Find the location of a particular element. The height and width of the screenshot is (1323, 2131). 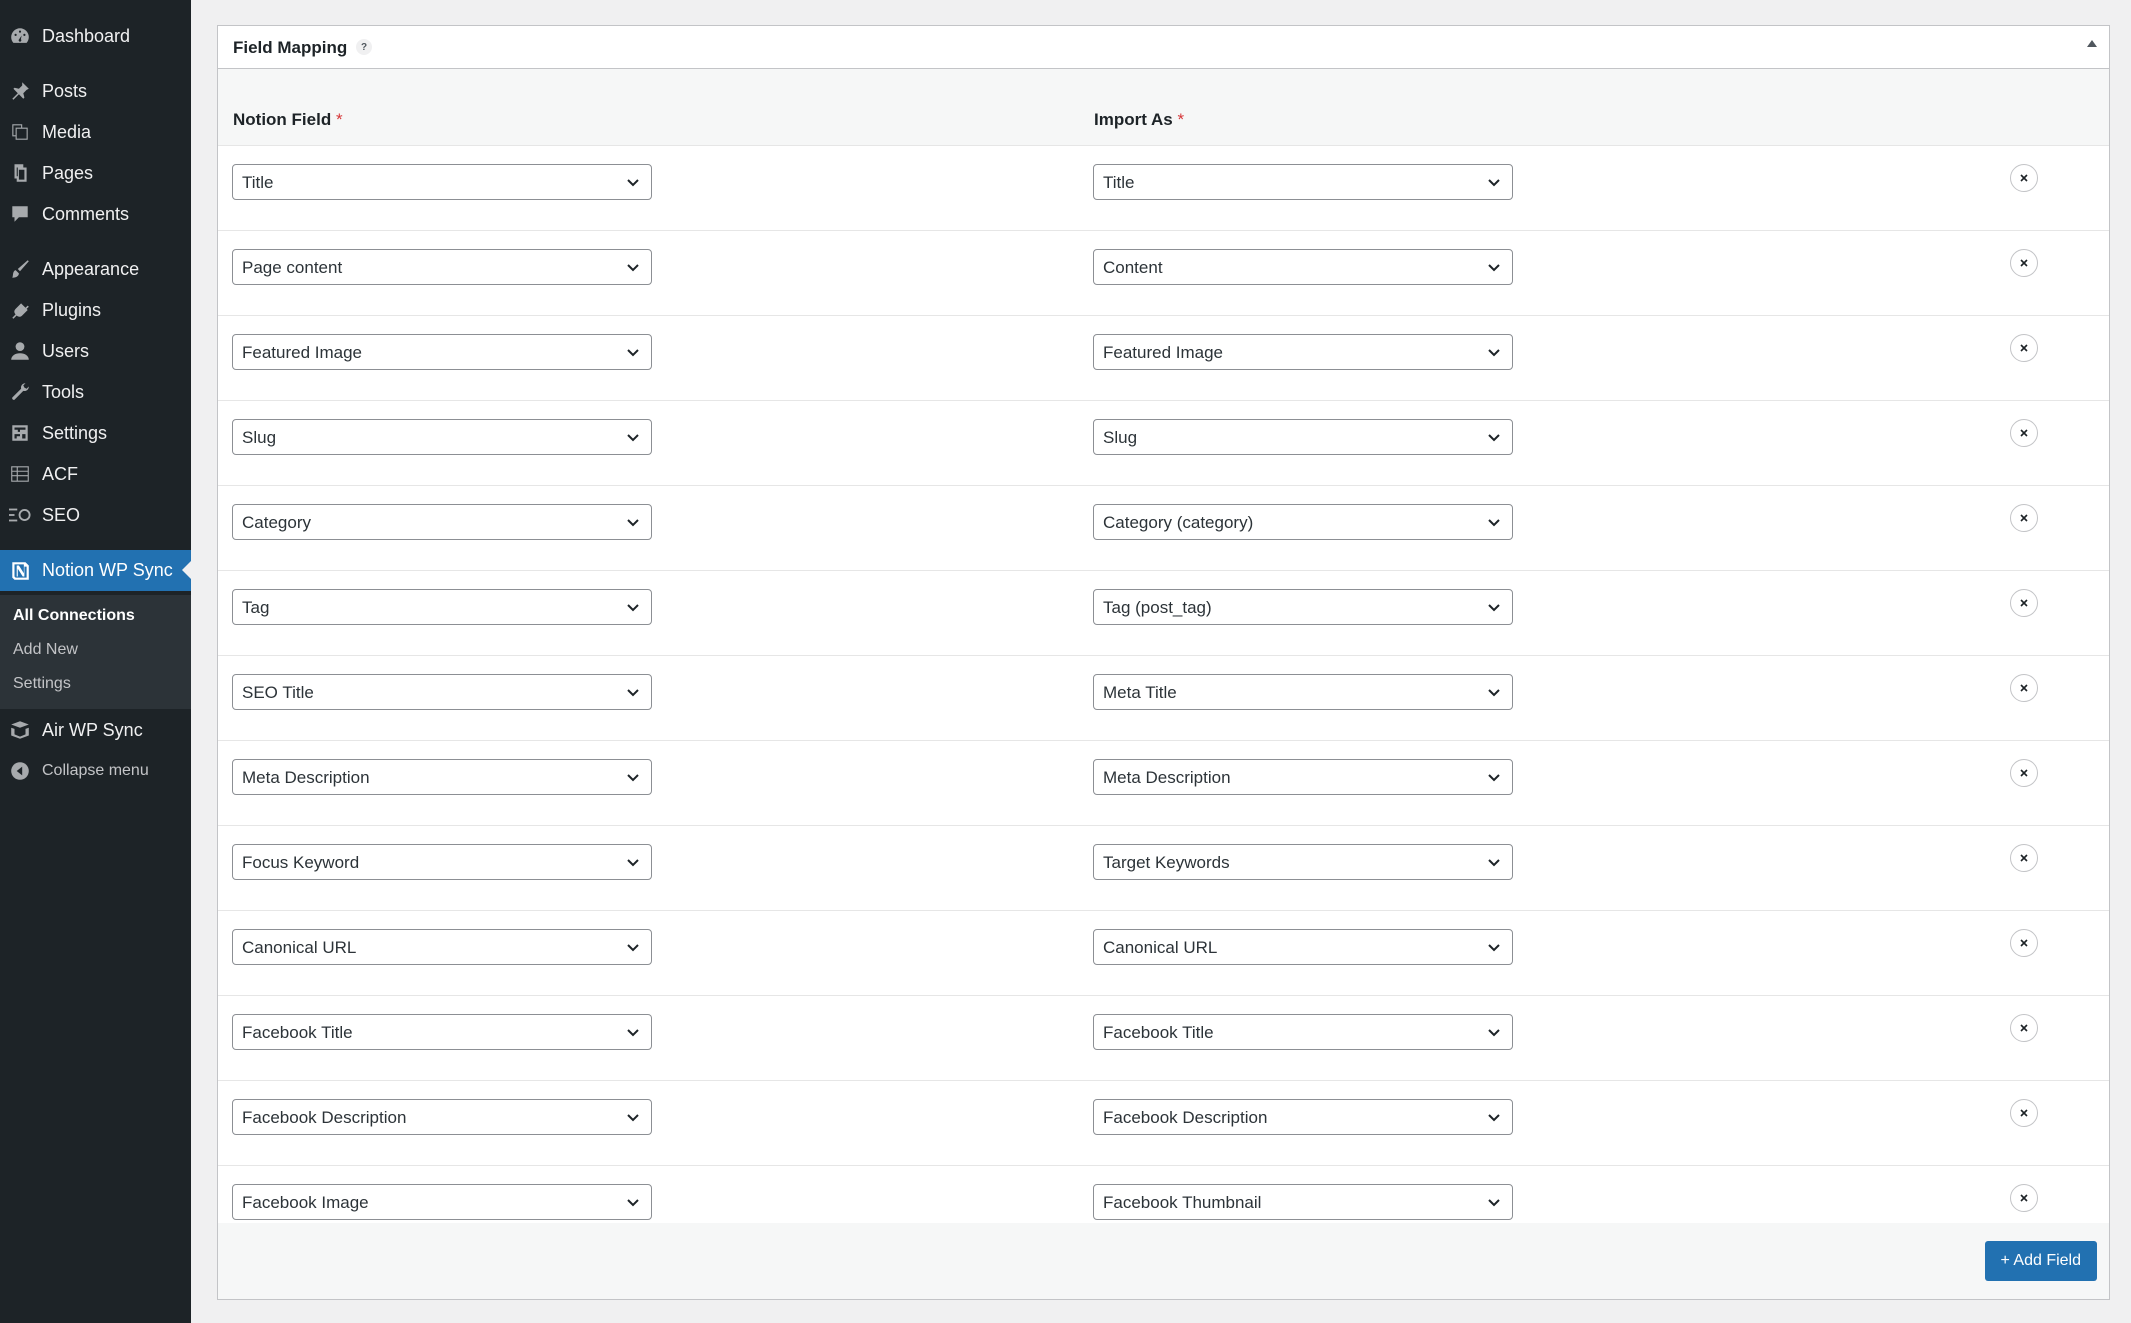

notion-field-select: Canonical URL is located at coordinates (442, 947).